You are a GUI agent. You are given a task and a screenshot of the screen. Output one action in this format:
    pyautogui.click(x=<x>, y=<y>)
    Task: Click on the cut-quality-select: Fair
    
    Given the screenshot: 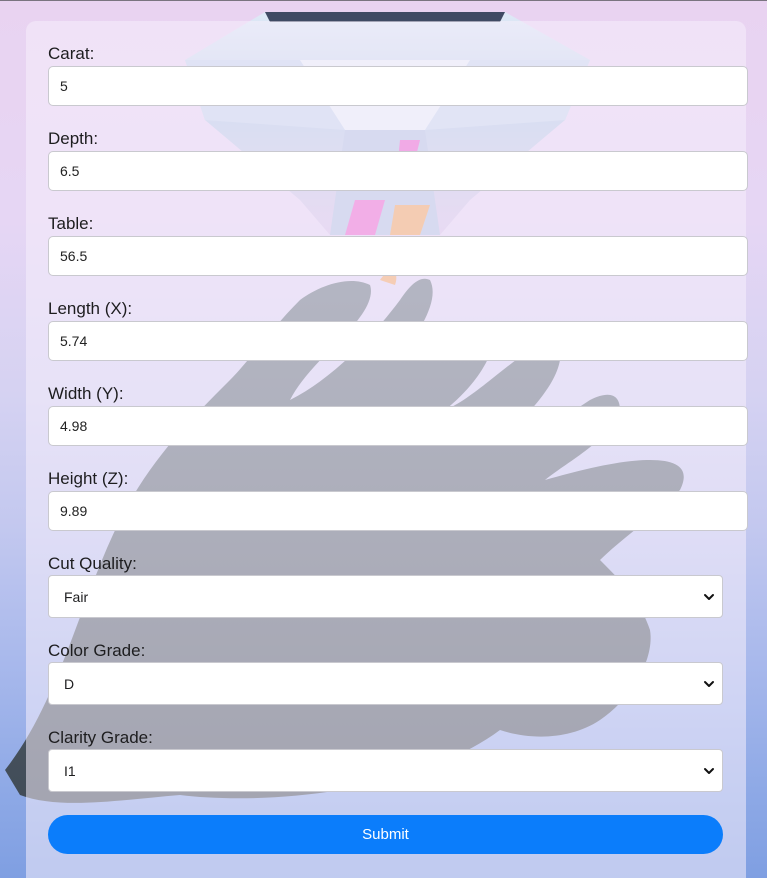 What is the action you would take?
    pyautogui.click(x=385, y=596)
    